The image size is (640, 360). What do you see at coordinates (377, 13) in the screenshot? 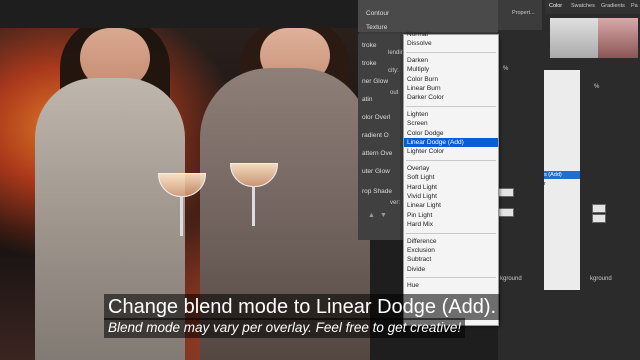
I see `ls-header-contour: Contour` at bounding box center [377, 13].